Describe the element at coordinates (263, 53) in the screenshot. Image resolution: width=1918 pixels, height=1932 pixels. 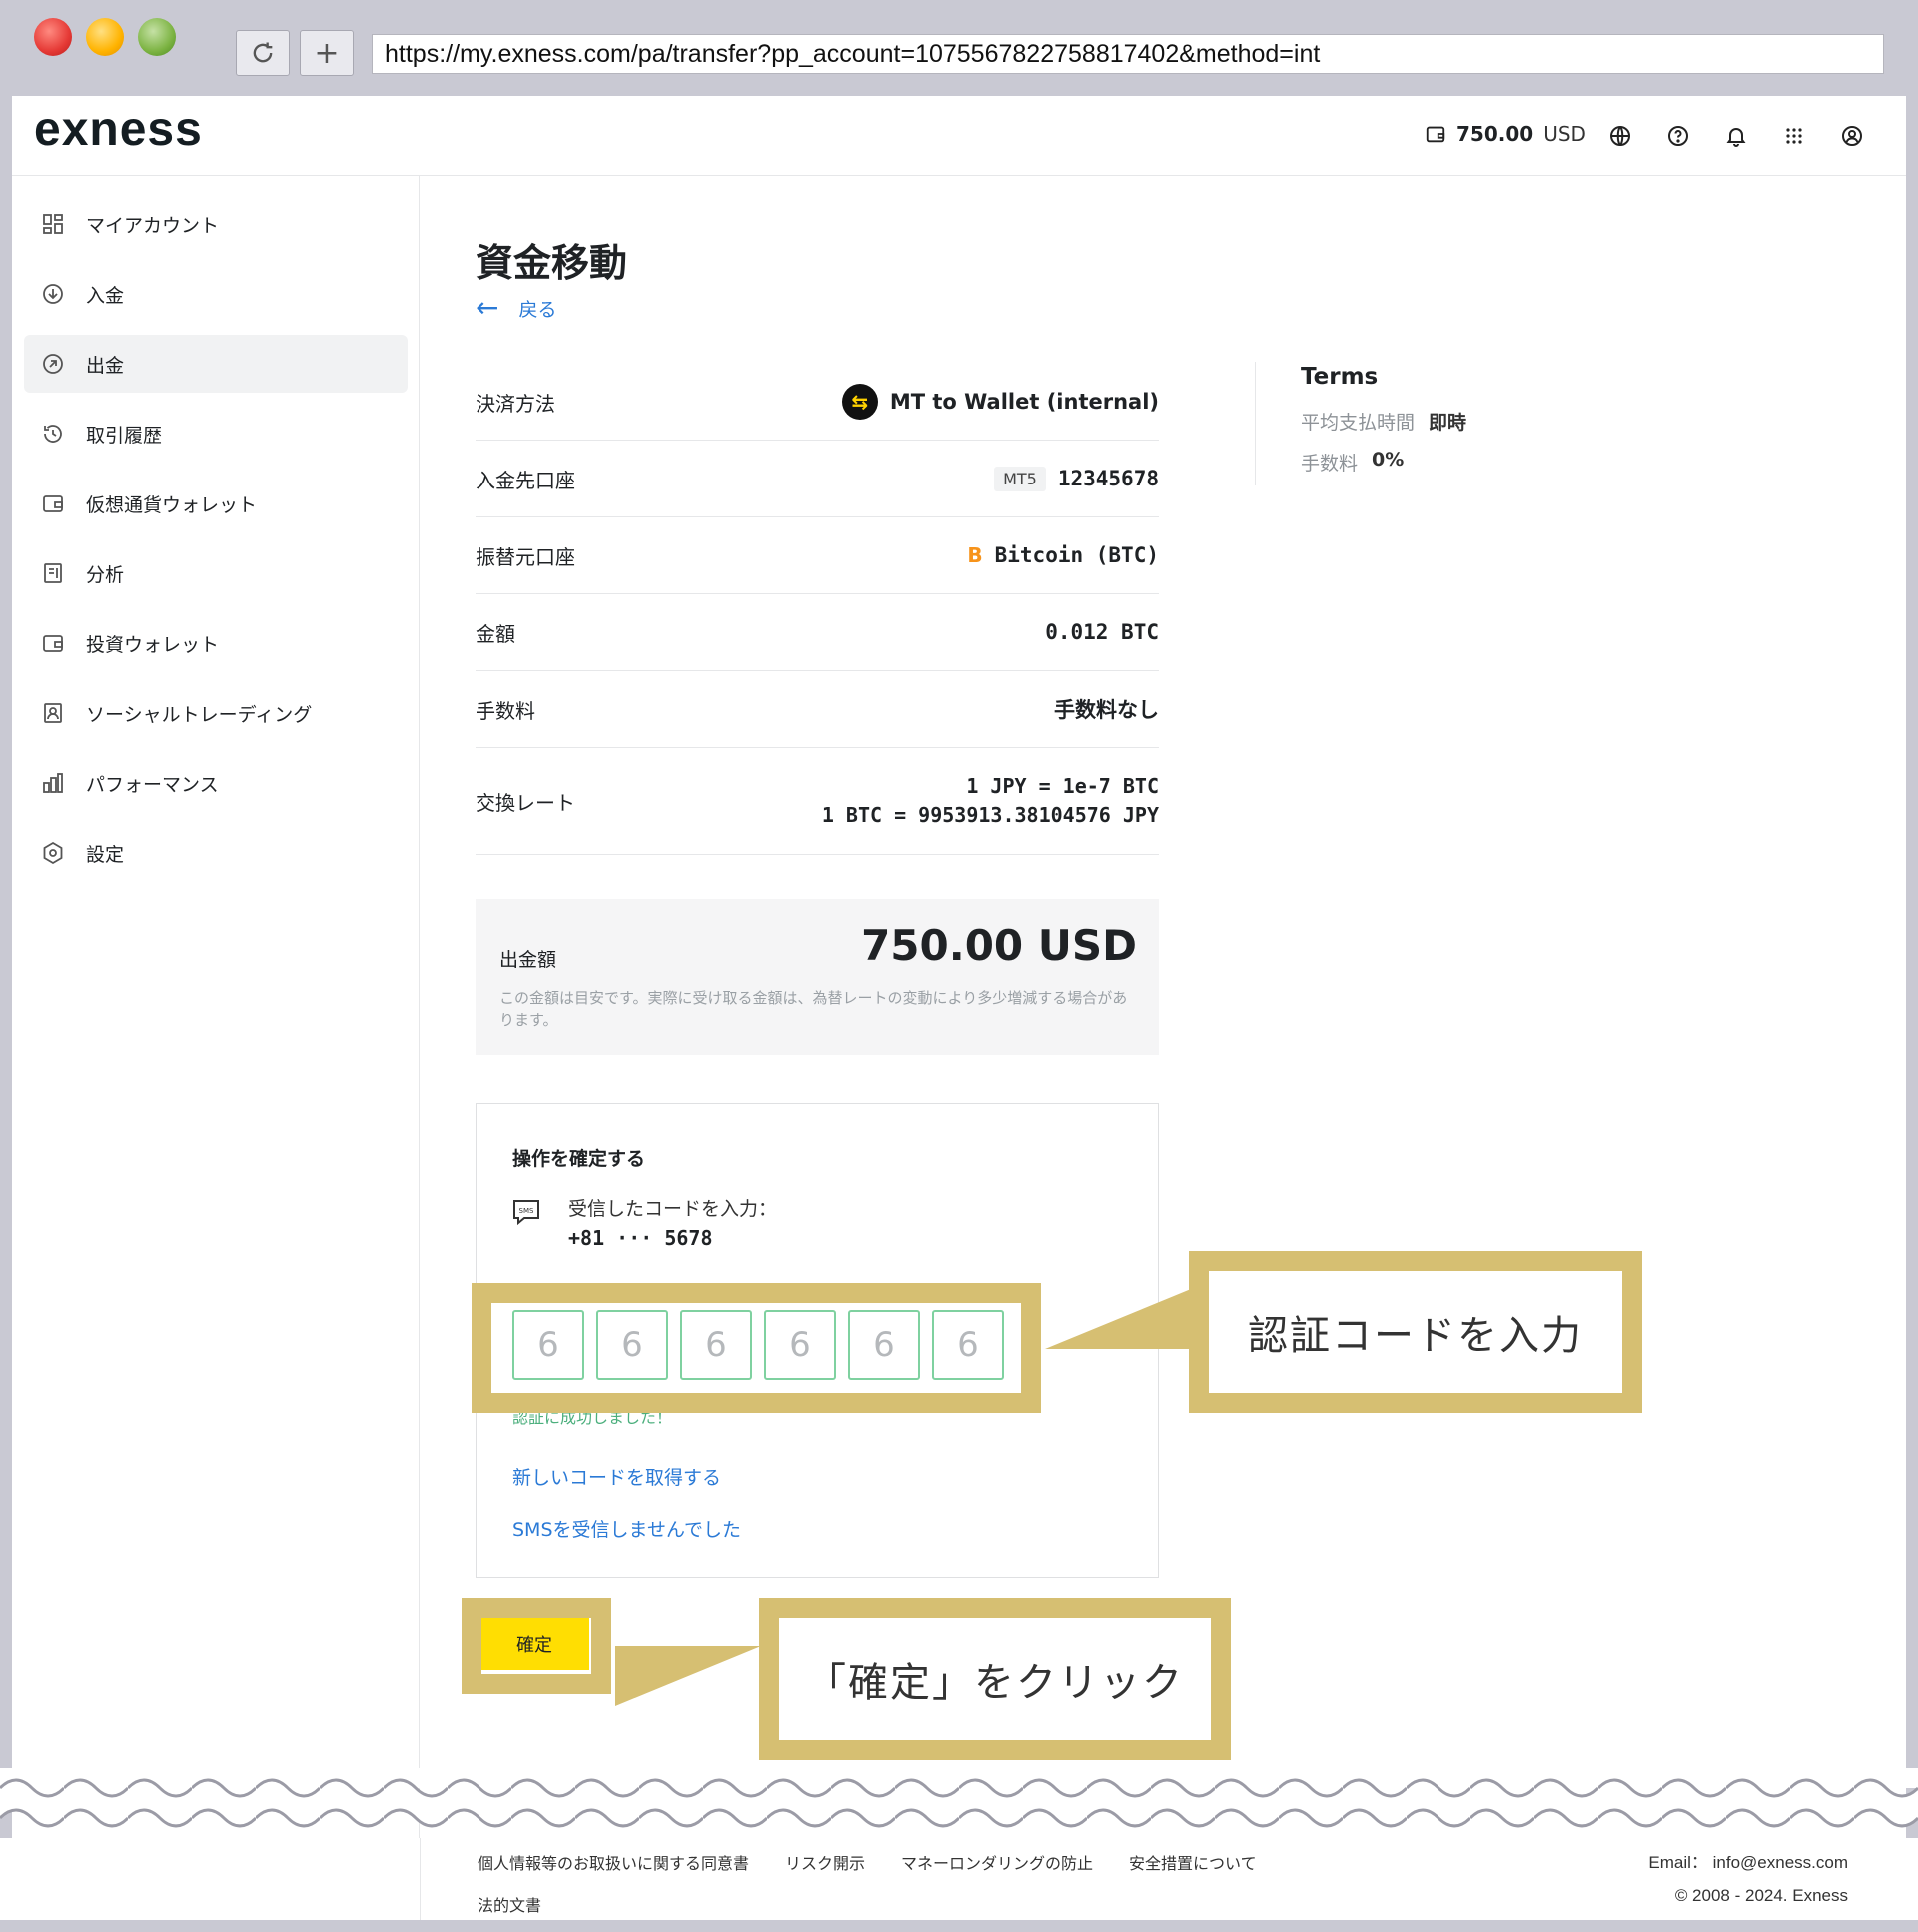
I see `reload-button` at that location.